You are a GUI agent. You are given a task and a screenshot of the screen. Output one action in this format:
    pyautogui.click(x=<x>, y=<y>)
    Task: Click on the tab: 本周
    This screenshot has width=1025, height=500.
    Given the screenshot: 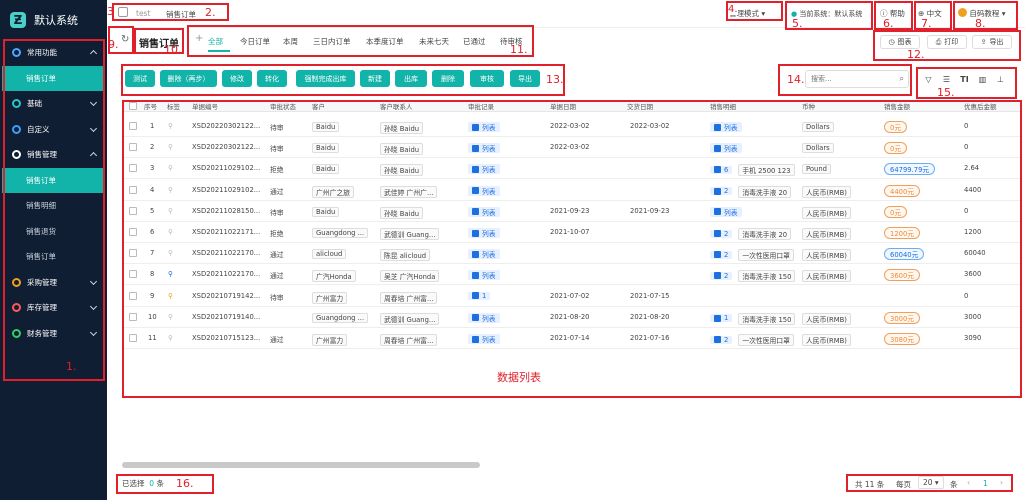 What is the action you would take?
    pyautogui.click(x=290, y=41)
    